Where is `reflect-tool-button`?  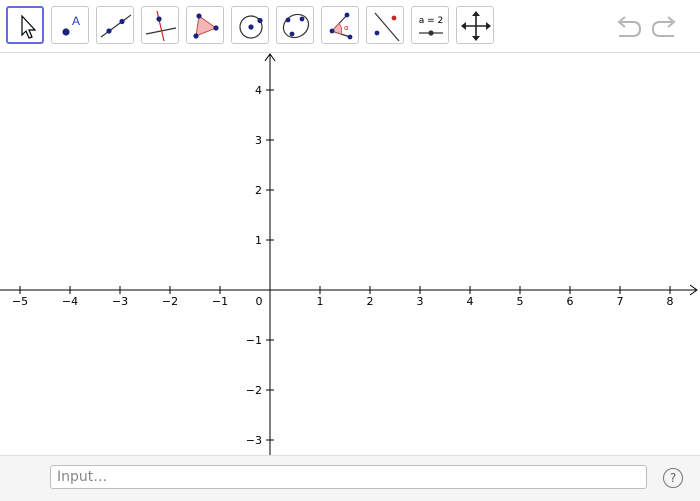 reflect-tool-button is located at coordinates (385, 25).